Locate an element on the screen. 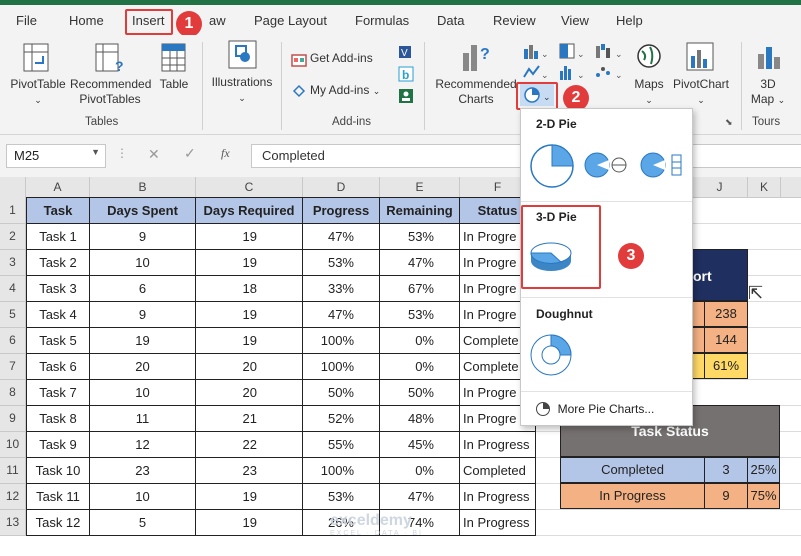  get-addins-button: Get Add-ins is located at coordinates (341, 58).